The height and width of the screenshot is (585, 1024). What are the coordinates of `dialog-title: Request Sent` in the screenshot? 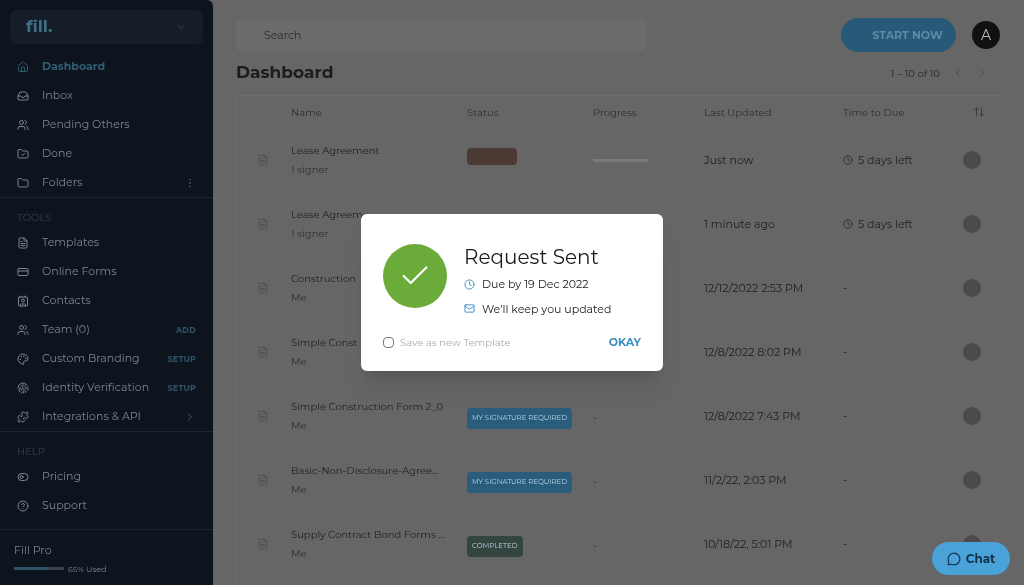 It's located at (532, 257).